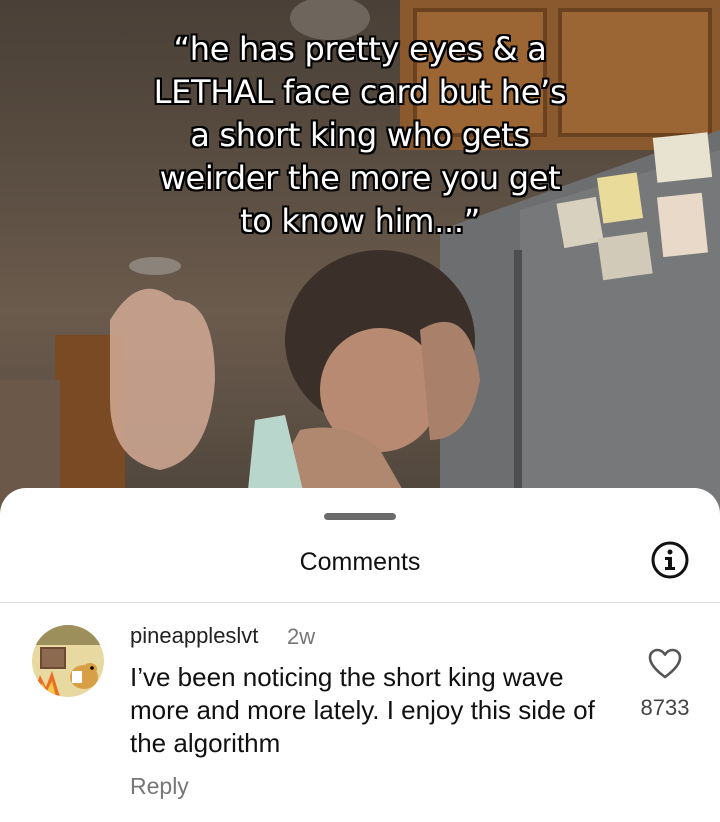 The height and width of the screenshot is (822, 720). I want to click on heart-outline-icon, so click(665, 663).